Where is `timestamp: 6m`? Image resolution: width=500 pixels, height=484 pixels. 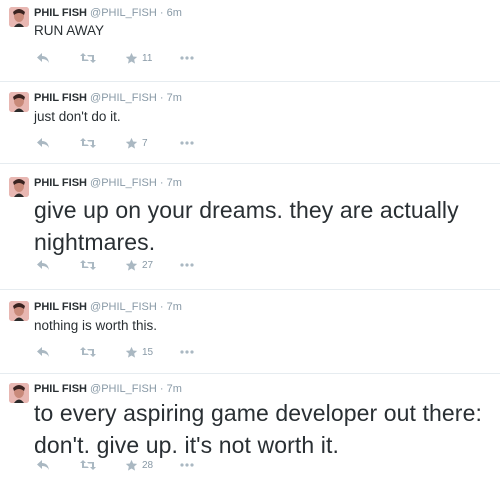
timestamp: 6m is located at coordinates (174, 13).